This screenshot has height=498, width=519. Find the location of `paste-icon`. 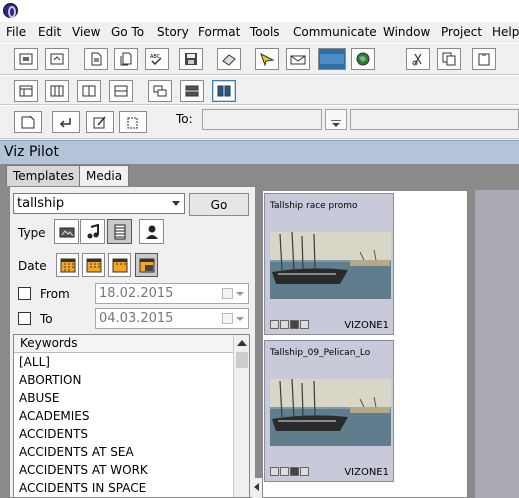

paste-icon is located at coordinates (484, 59).